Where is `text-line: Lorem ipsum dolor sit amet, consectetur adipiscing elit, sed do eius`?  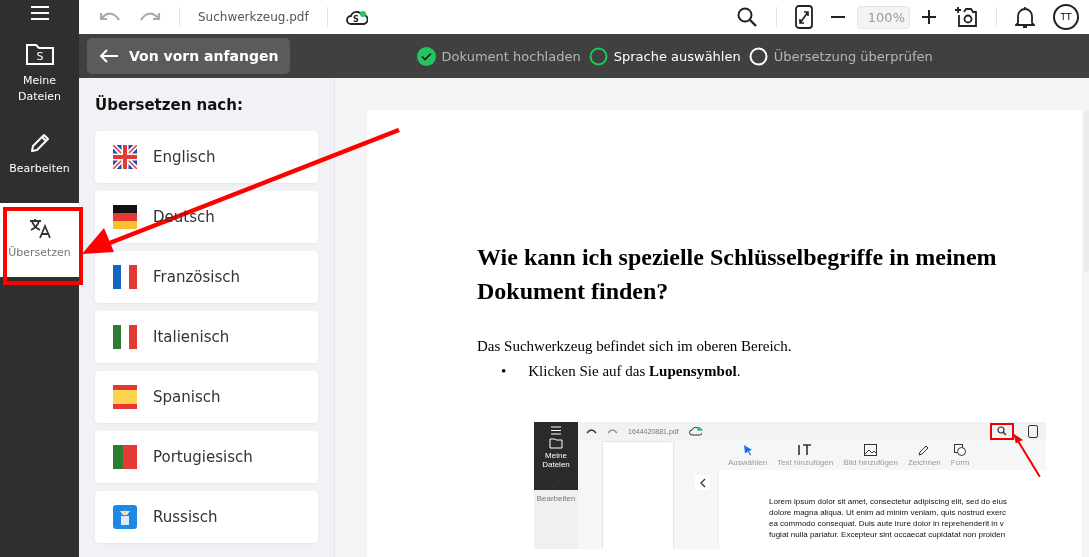
text-line: Lorem ipsum dolor sit amet, consectetur adipiscing elit, sed do eius is located at coordinates (888, 501).